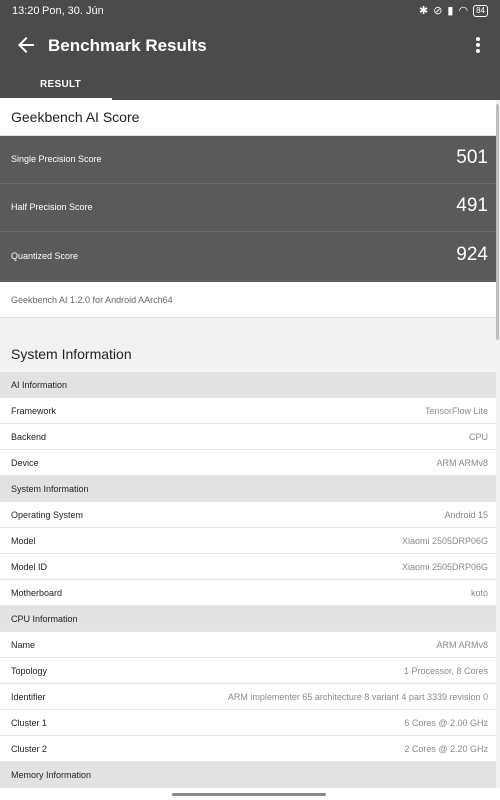  I want to click on app-bar: Benchmark Results, so click(250, 47).